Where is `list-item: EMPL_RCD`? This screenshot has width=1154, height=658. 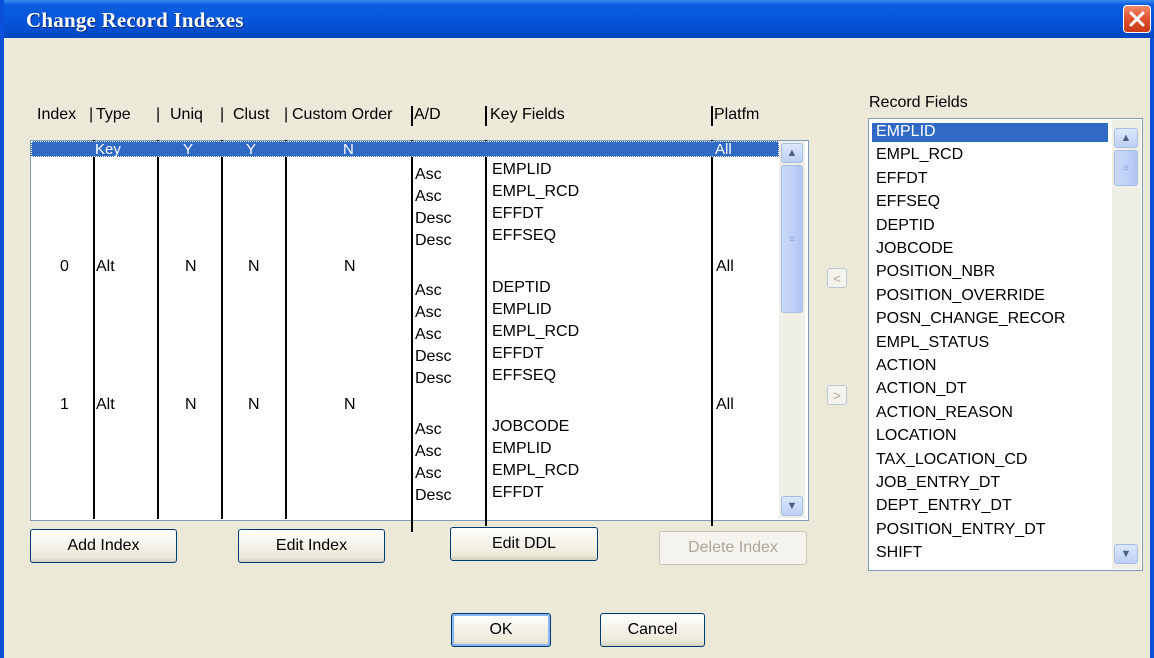
list-item: EMPL_RCD is located at coordinates (919, 155).